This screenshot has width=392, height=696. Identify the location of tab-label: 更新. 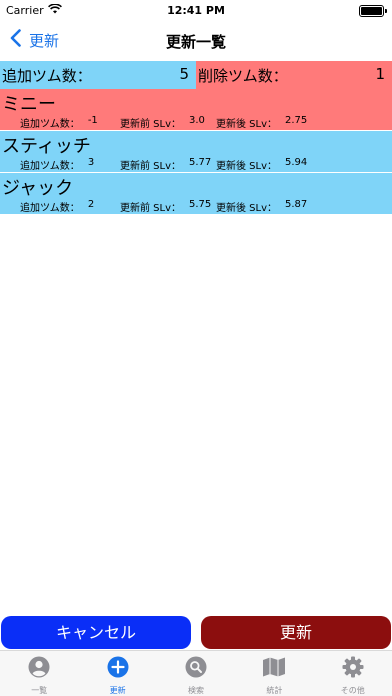
(117, 690).